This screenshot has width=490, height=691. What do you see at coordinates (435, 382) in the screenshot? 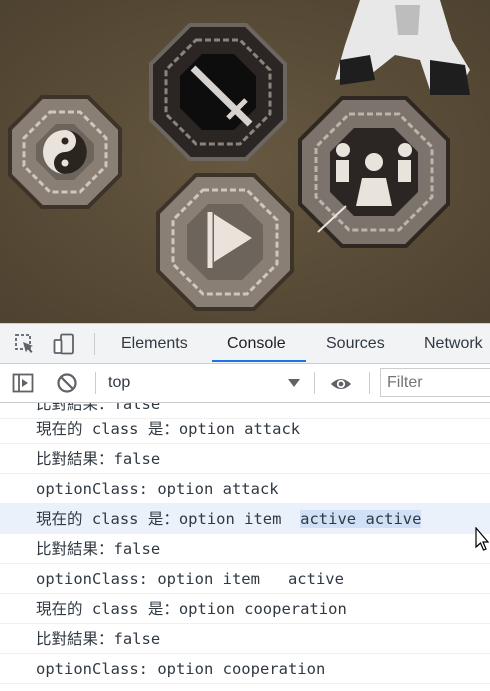
I see `filter-input` at bounding box center [435, 382].